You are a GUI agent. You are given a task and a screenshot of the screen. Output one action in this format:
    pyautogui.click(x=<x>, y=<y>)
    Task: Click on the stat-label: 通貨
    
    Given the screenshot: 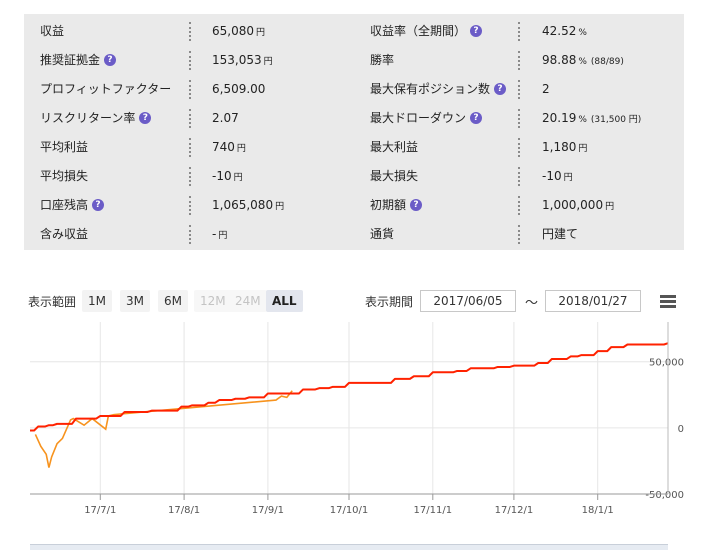 What is the action you would take?
    pyautogui.click(x=382, y=234)
    